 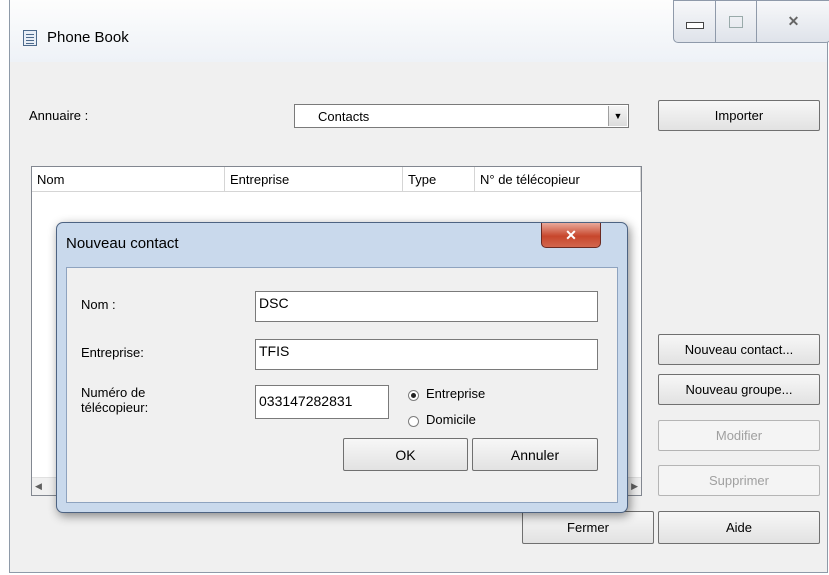 I want to click on entreprise-label: Entreprise:, so click(x=112, y=352).